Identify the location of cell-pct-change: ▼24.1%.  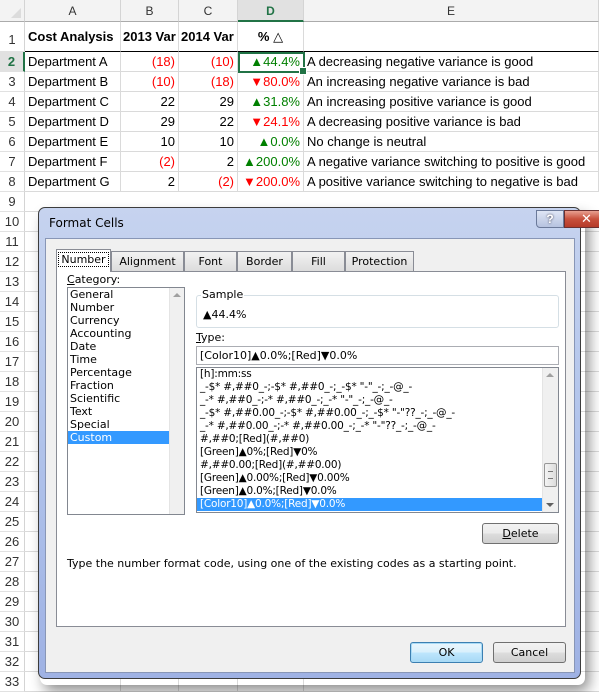
(271, 122).